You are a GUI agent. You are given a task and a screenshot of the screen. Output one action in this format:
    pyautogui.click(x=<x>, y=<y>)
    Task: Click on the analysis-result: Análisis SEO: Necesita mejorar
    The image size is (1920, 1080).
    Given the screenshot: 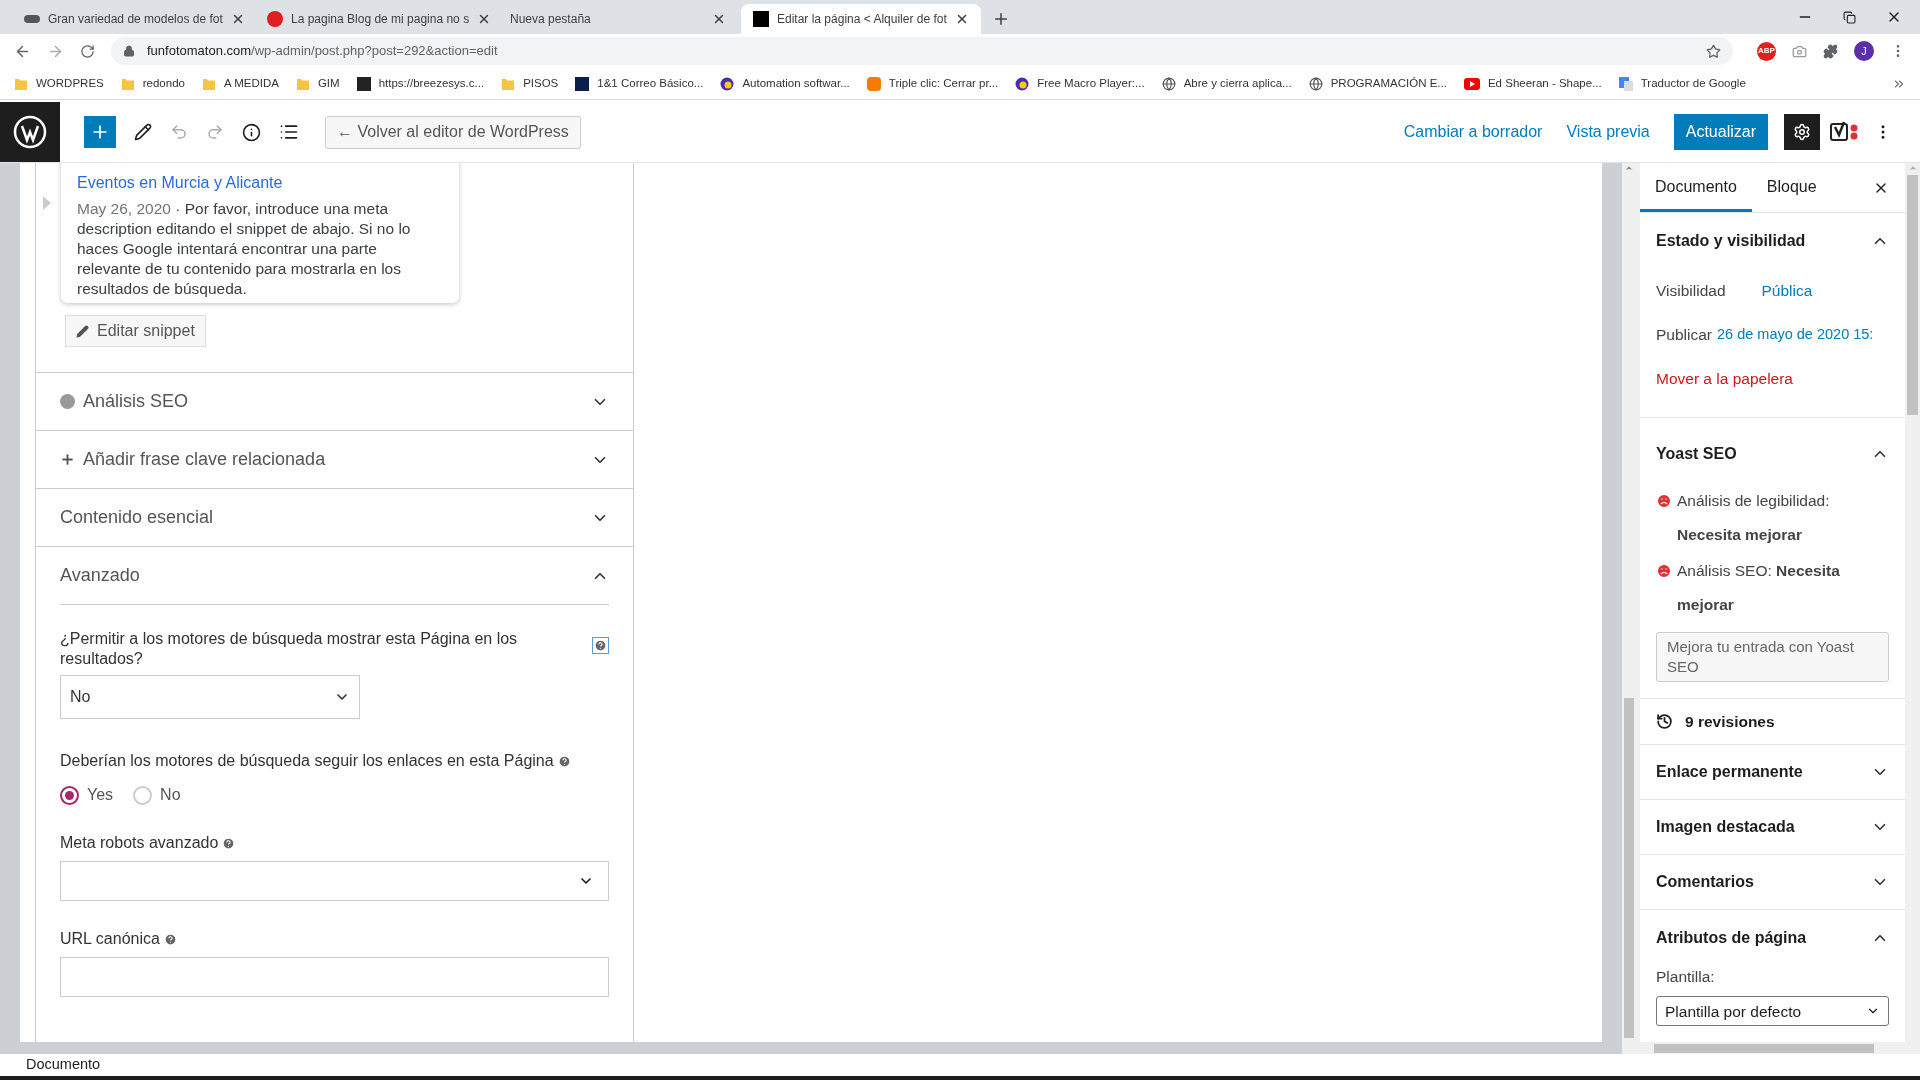 What is the action you would take?
    pyautogui.click(x=1759, y=588)
    